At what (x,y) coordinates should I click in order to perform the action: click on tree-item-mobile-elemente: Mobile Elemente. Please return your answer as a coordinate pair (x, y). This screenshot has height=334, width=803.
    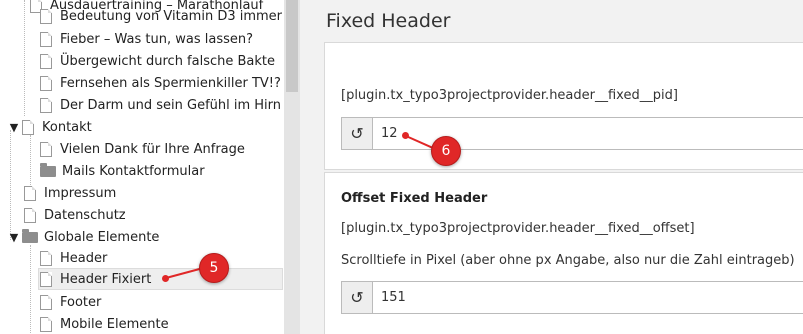
    Looking at the image, I should click on (104, 323).